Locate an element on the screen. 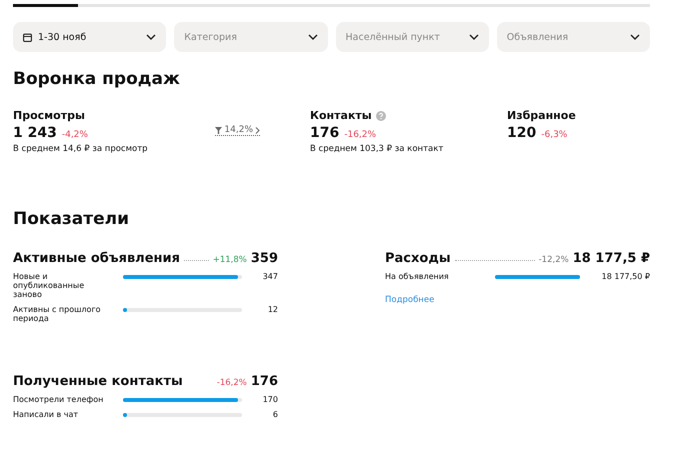 This screenshot has height=463, width=675. change-percent: -4,2% is located at coordinates (75, 135).